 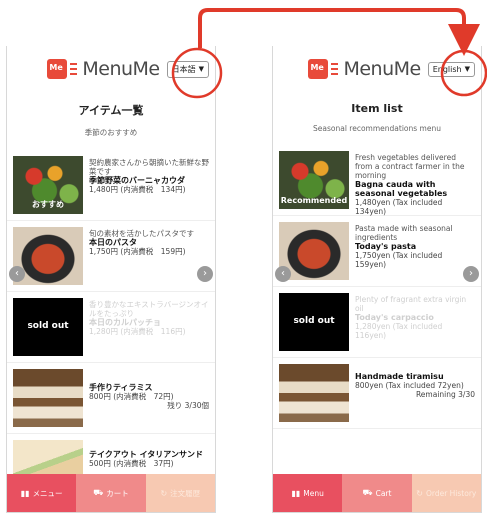 What do you see at coordinates (399, 376) in the screenshot?
I see `item-name: Handmade tiramisu` at bounding box center [399, 376].